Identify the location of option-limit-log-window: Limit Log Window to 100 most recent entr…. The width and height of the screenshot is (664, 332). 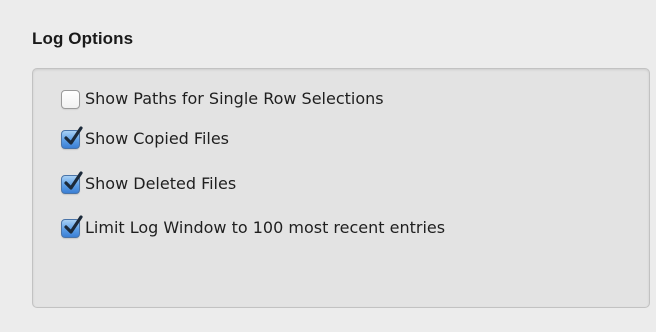
(253, 226).